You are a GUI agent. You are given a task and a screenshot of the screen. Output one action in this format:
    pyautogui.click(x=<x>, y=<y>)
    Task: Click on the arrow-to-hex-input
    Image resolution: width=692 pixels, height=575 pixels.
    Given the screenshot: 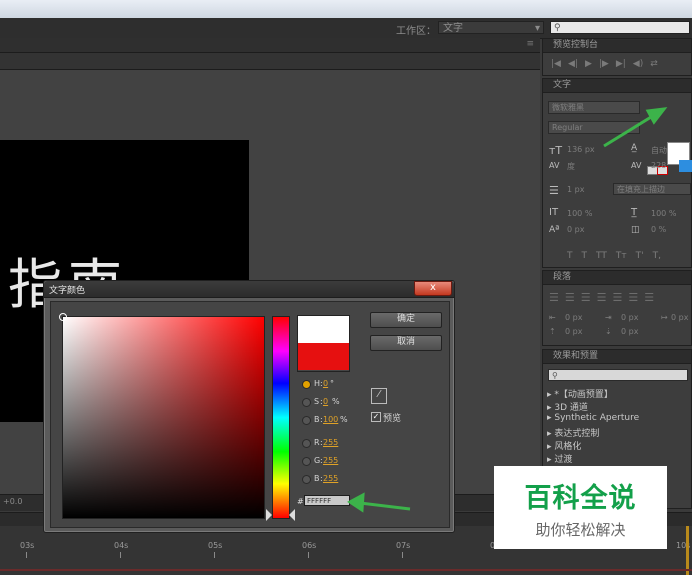 What is the action you would take?
    pyautogui.click(x=379, y=502)
    